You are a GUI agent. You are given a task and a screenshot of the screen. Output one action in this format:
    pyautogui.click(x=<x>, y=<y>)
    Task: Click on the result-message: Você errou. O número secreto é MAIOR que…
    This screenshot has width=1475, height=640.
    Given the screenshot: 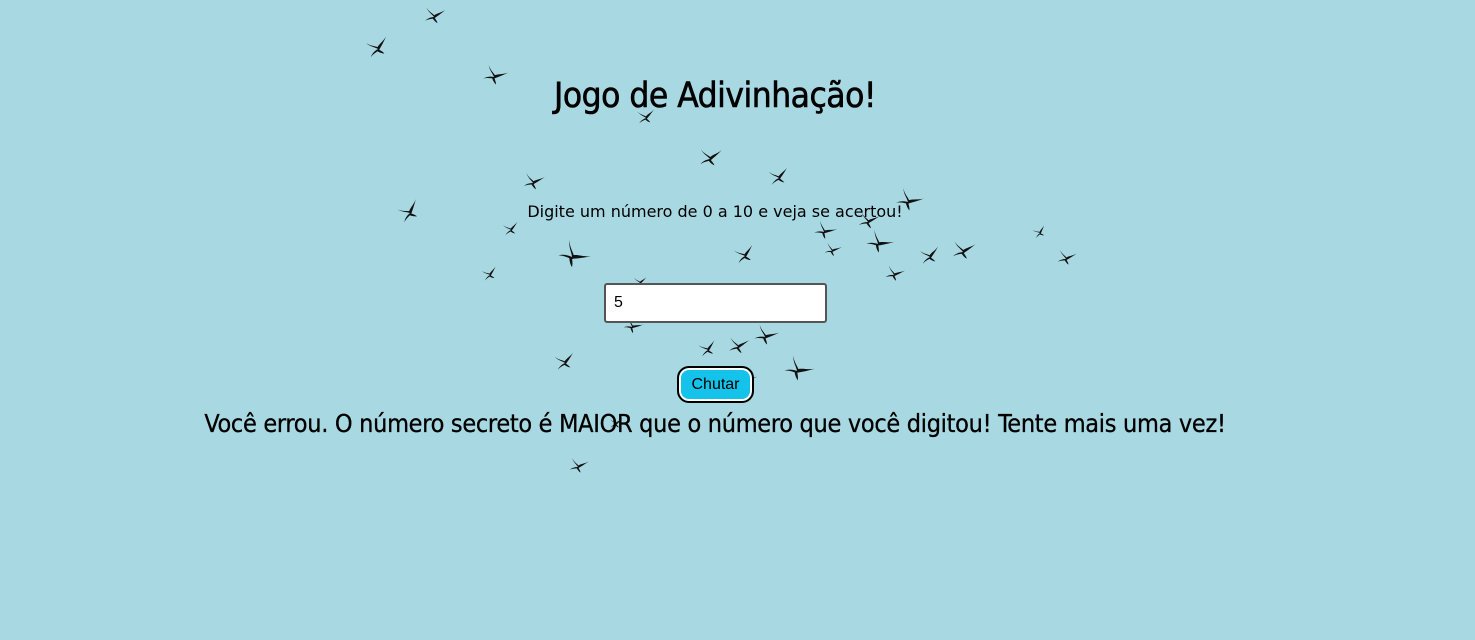 What is the action you would take?
    pyautogui.click(x=715, y=423)
    